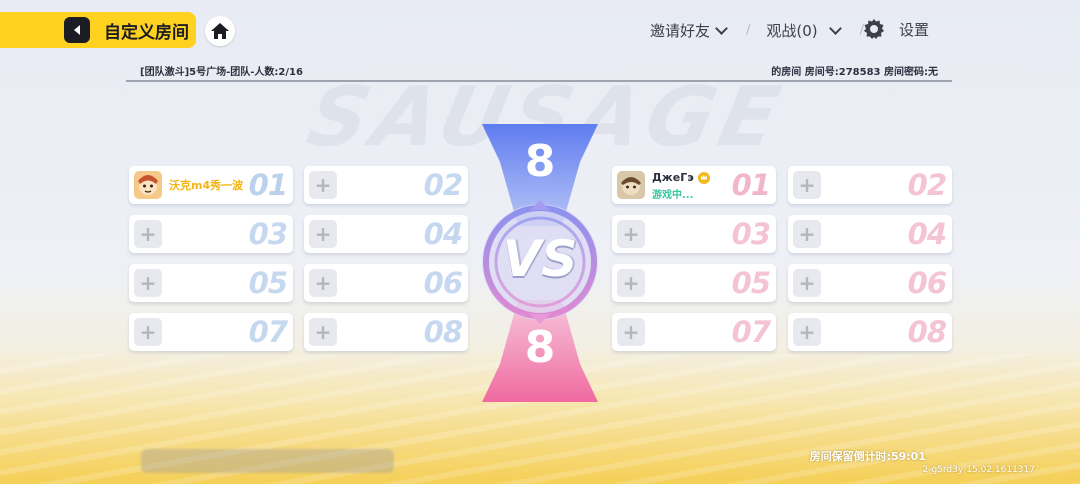 The height and width of the screenshot is (484, 1080). I want to click on blue-team-slot: 沃克m4秀一波 01, so click(211, 185).